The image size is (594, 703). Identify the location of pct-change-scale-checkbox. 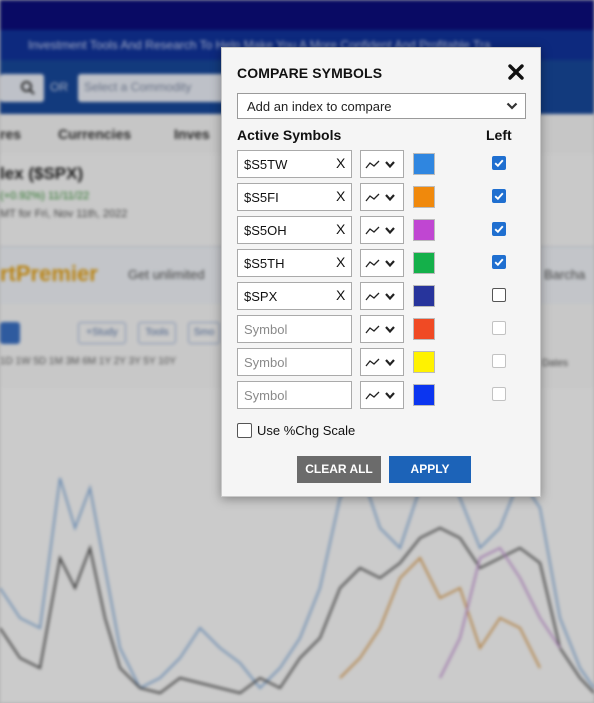
(244, 430).